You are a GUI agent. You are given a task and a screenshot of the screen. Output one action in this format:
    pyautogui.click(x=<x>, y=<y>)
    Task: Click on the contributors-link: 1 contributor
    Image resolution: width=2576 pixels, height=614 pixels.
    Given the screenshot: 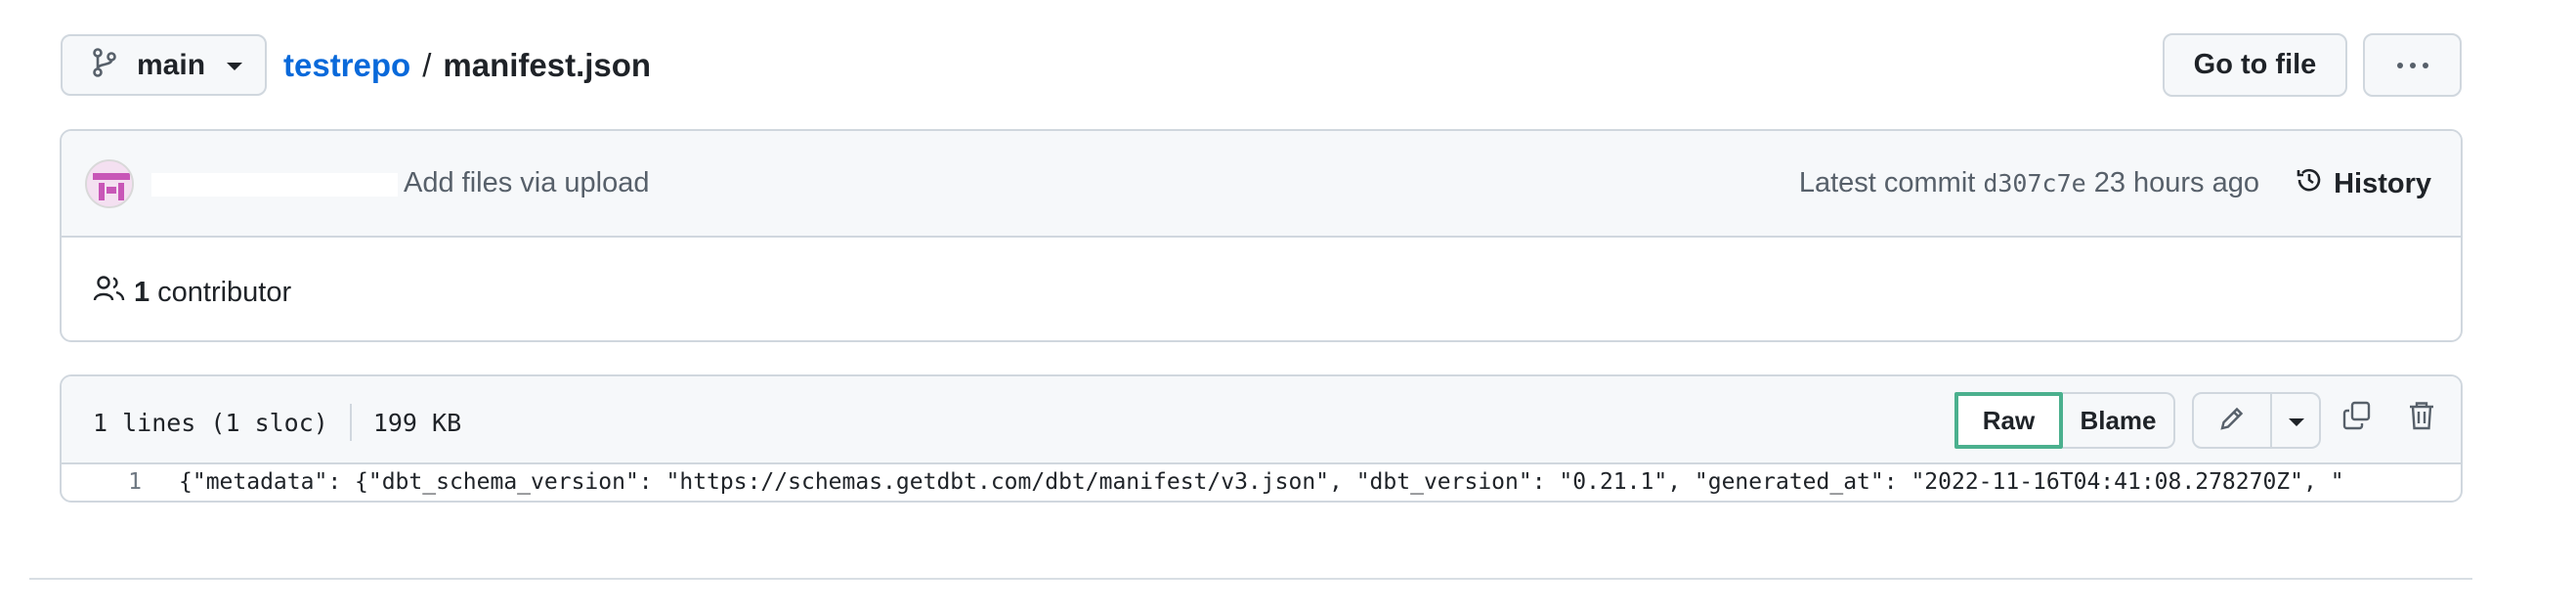 What is the action you would take?
    pyautogui.click(x=192, y=292)
    